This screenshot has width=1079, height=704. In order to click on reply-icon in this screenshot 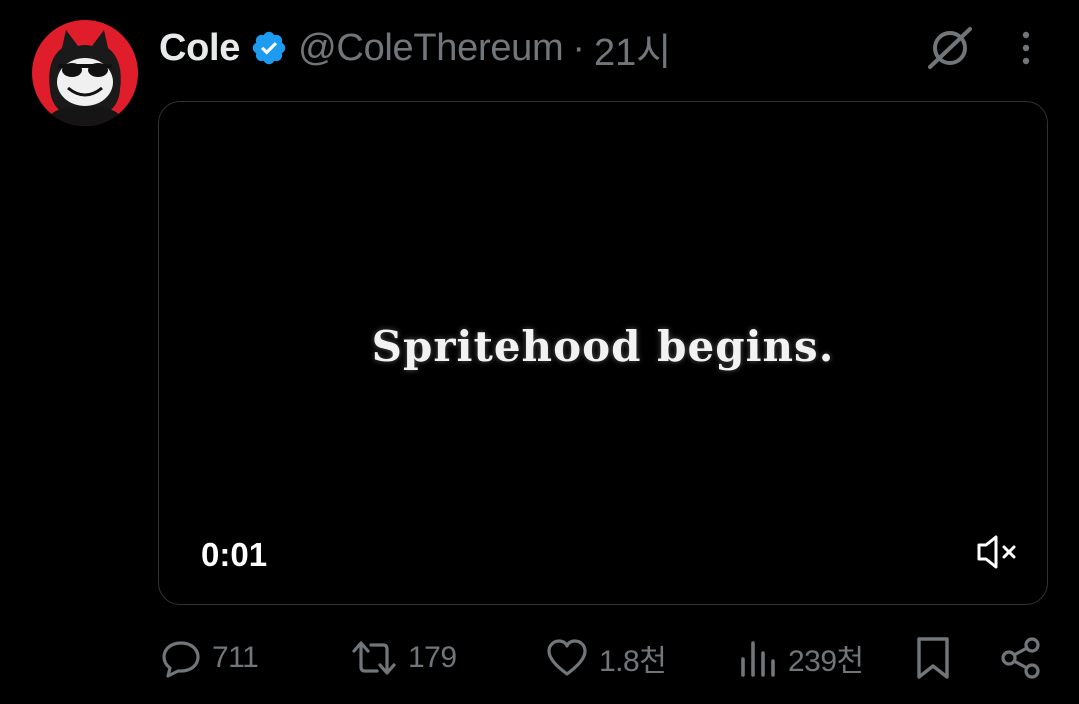, I will do `click(181, 658)`.